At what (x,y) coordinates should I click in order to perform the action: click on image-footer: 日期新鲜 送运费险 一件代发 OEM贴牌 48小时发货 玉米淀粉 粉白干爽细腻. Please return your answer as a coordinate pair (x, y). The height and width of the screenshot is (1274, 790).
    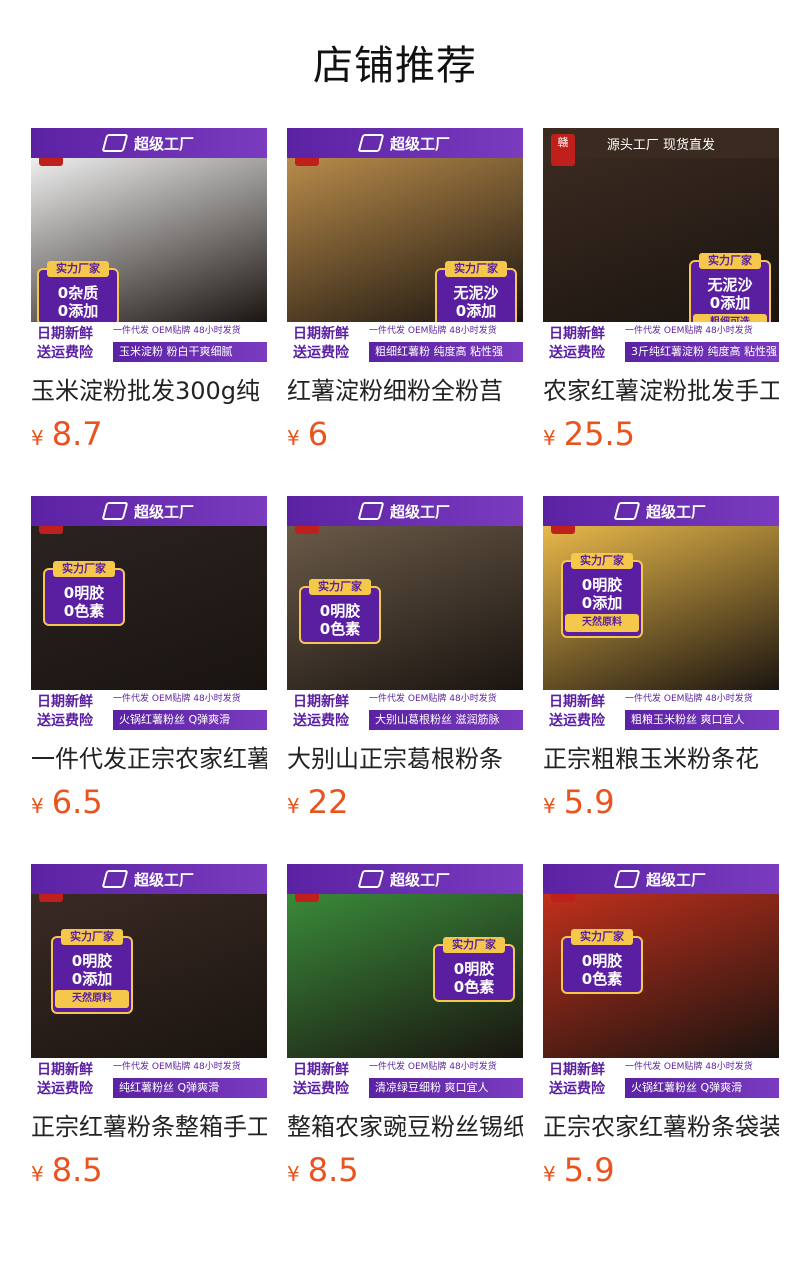
    Looking at the image, I should click on (149, 343).